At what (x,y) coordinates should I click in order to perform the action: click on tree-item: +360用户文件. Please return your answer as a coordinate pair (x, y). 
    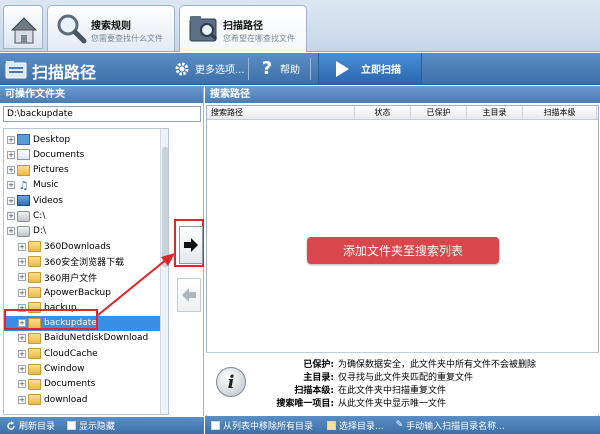
    Looking at the image, I should click on (50, 277).